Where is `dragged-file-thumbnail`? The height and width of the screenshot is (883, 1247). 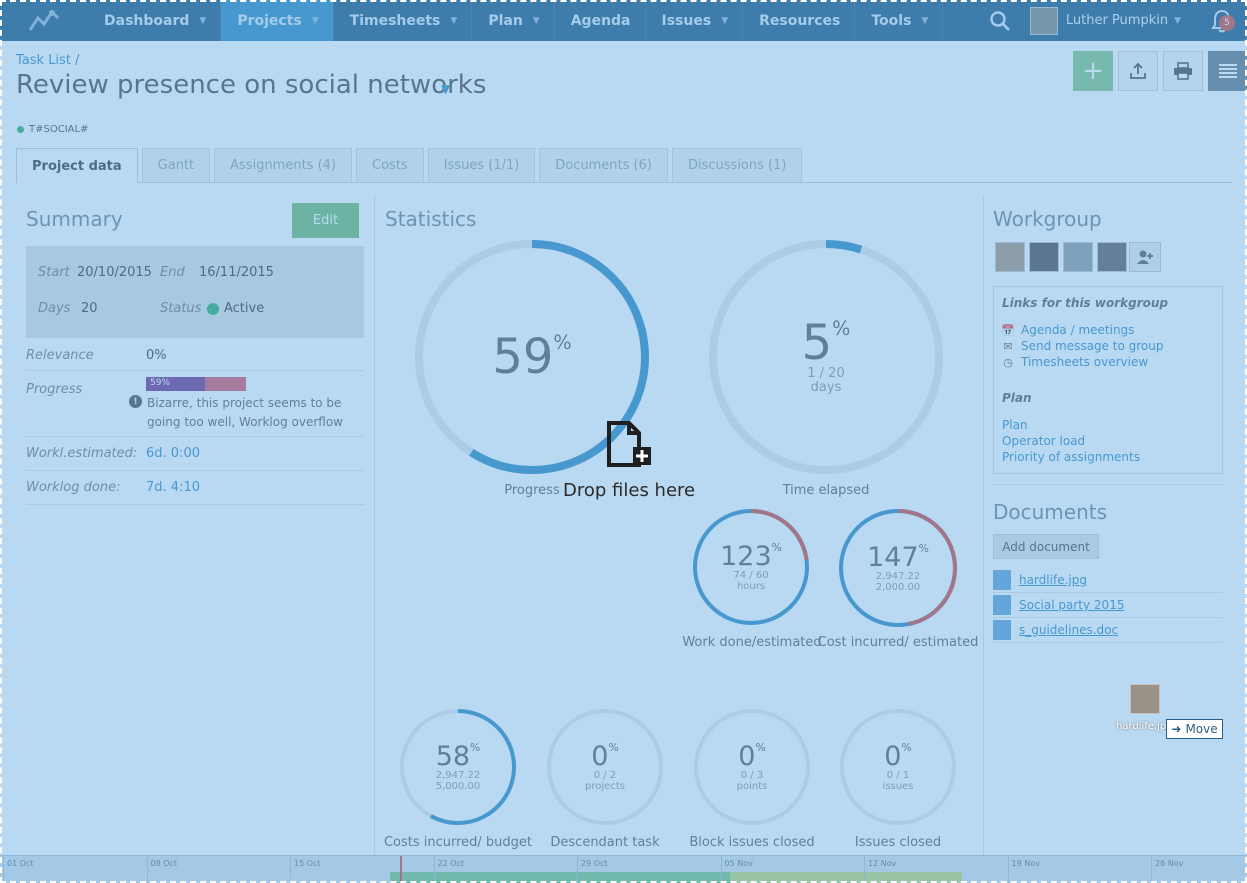 dragged-file-thumbnail is located at coordinates (1145, 699).